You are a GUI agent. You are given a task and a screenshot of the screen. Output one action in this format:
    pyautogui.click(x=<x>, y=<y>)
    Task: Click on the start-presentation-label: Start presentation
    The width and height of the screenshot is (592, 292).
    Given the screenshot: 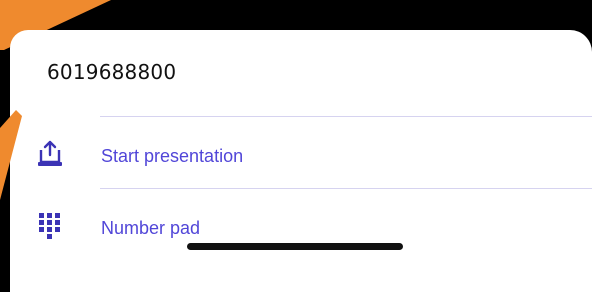 What is the action you would take?
    pyautogui.click(x=172, y=156)
    